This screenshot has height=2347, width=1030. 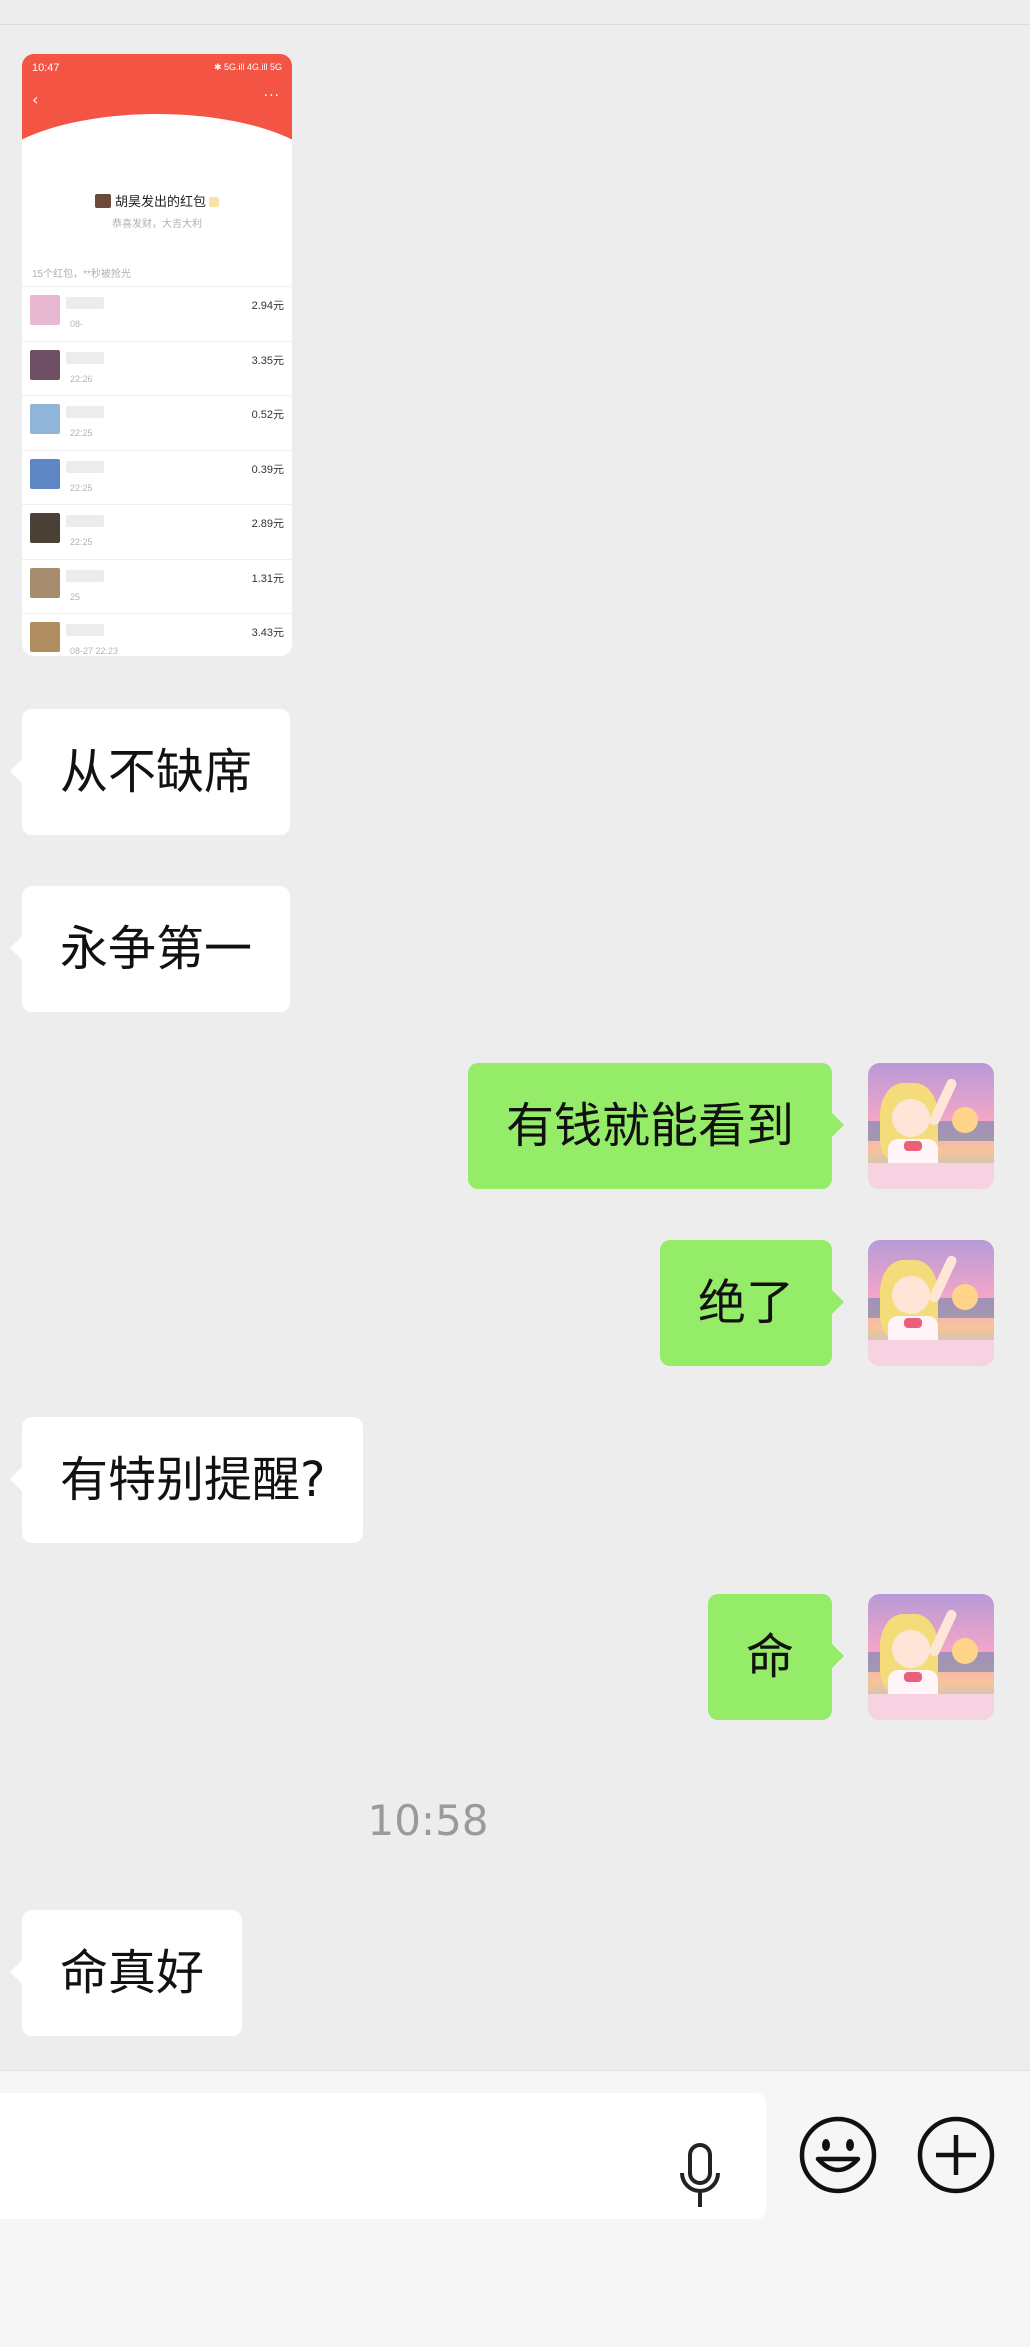 I want to click on message-outgoing: 有钱就能看到, so click(x=656, y=1126).